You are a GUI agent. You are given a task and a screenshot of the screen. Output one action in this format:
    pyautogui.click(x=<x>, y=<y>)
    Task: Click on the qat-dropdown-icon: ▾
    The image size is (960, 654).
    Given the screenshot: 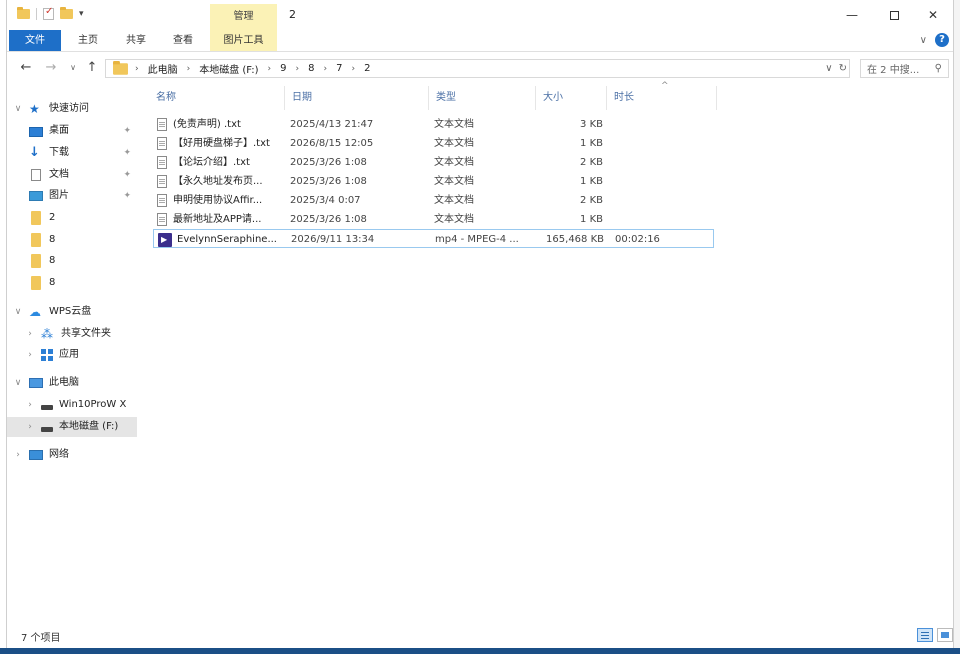 What is the action you would take?
    pyautogui.click(x=81, y=14)
    